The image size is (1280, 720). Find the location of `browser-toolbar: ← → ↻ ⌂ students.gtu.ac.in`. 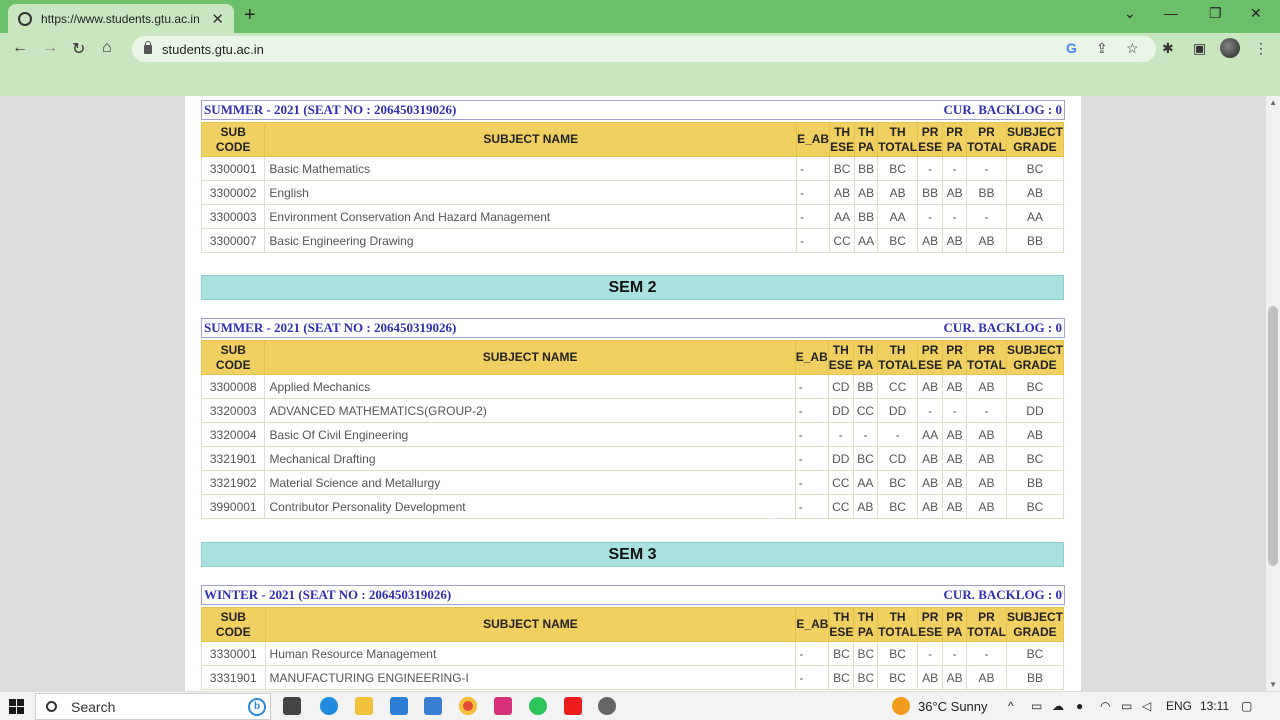

browser-toolbar: ← → ↻ ⌂ students.gtu.ac.in is located at coordinates (640, 49).